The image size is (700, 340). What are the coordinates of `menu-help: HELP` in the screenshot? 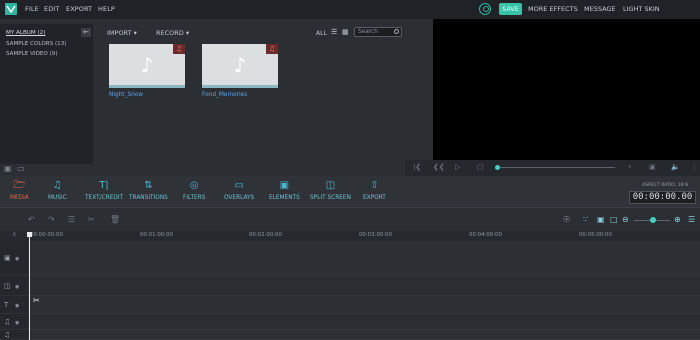 It's located at (106, 9).